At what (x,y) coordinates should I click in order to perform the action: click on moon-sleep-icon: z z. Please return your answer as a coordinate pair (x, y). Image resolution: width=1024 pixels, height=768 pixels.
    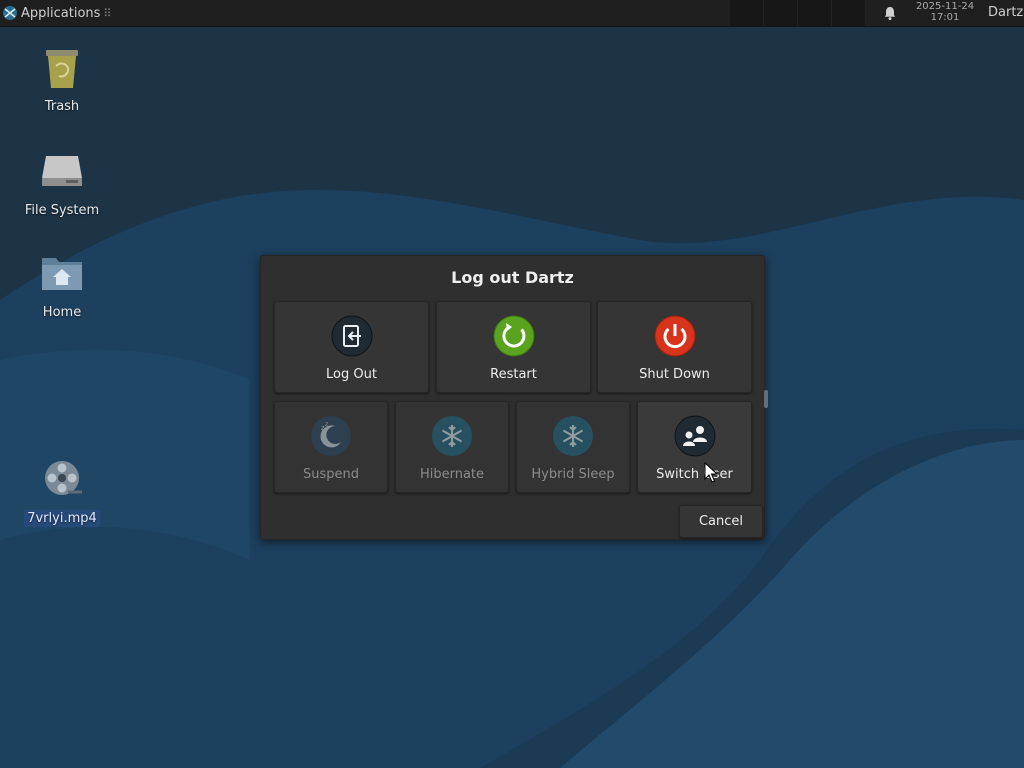
    Looking at the image, I should click on (331, 436).